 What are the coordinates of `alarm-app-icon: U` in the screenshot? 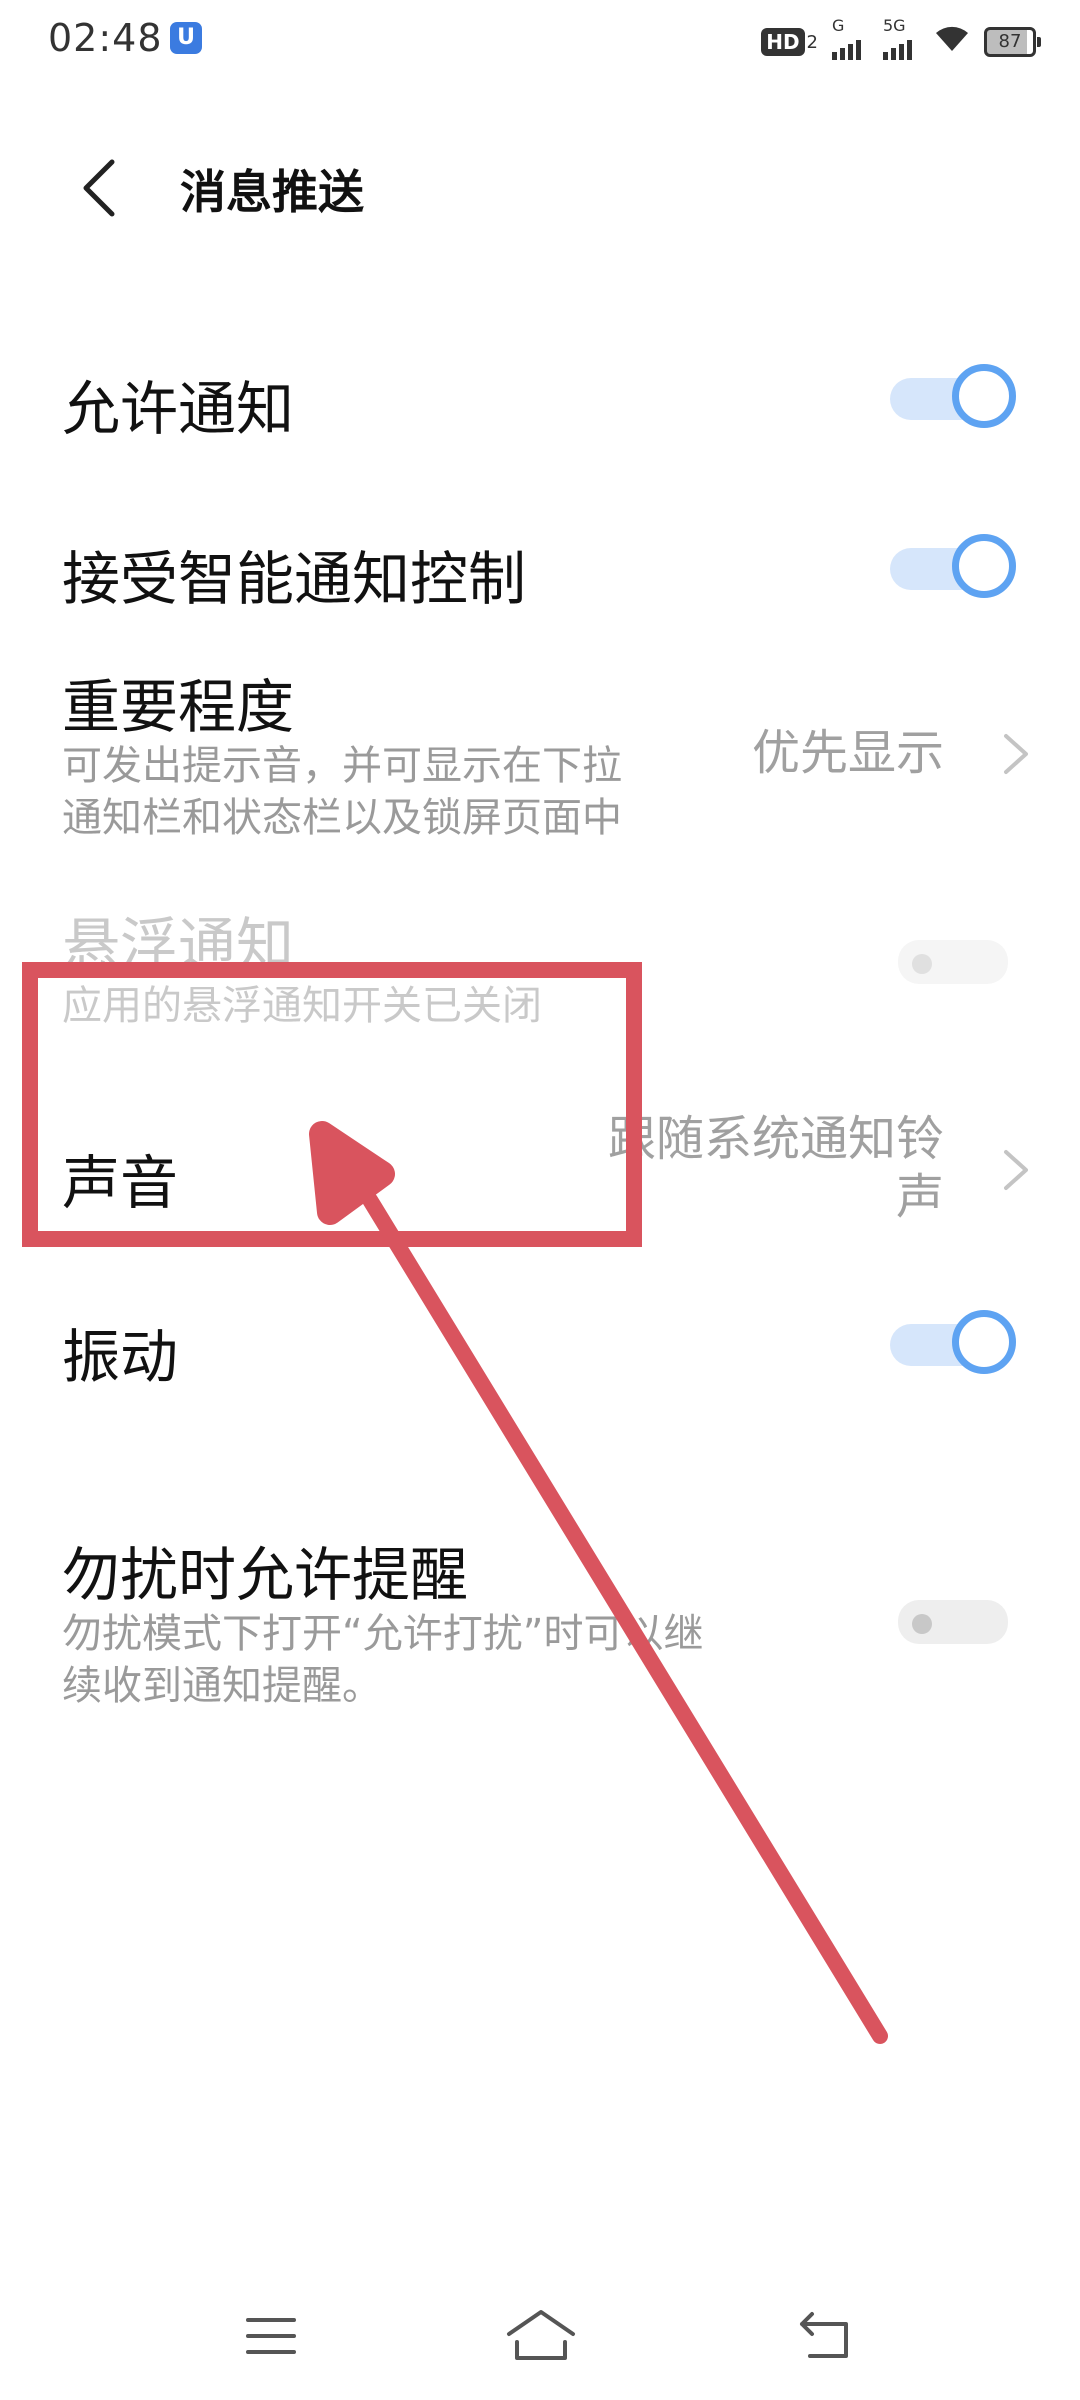 It's located at (186, 38).